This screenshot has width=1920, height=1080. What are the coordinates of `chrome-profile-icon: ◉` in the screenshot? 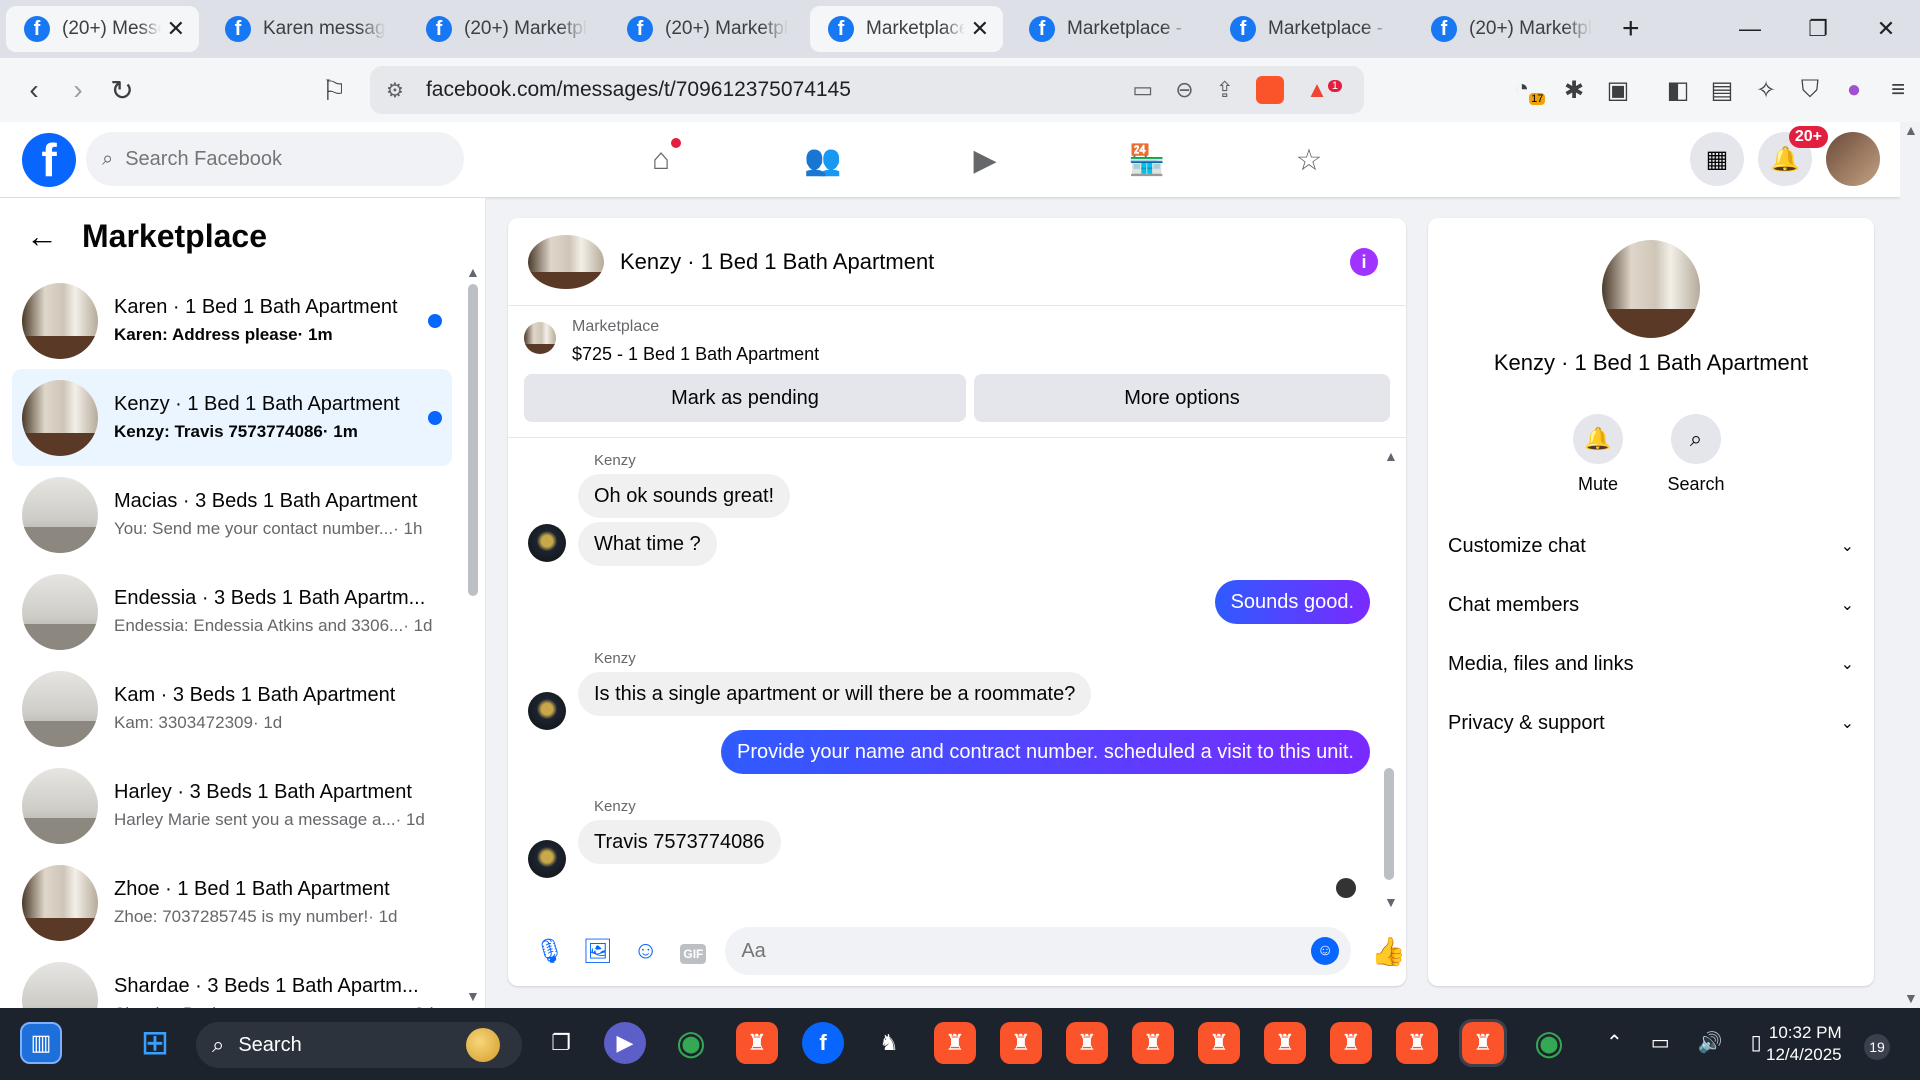 It's located at (1549, 1043).